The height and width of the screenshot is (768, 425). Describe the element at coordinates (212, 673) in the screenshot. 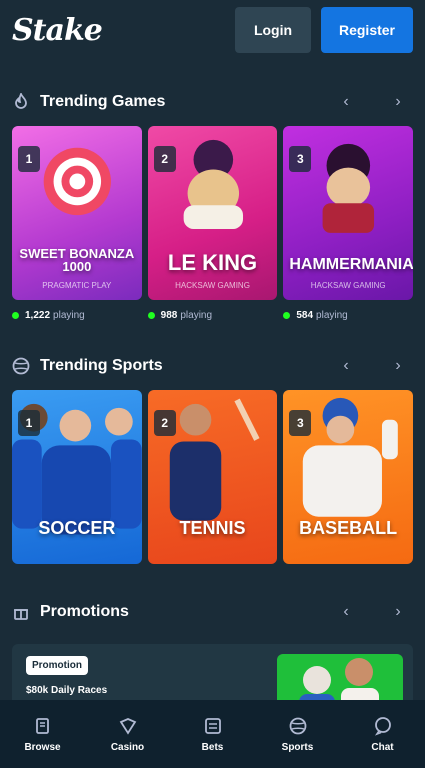

I see `promotion-card: Promotion $80k Daily Races` at that location.